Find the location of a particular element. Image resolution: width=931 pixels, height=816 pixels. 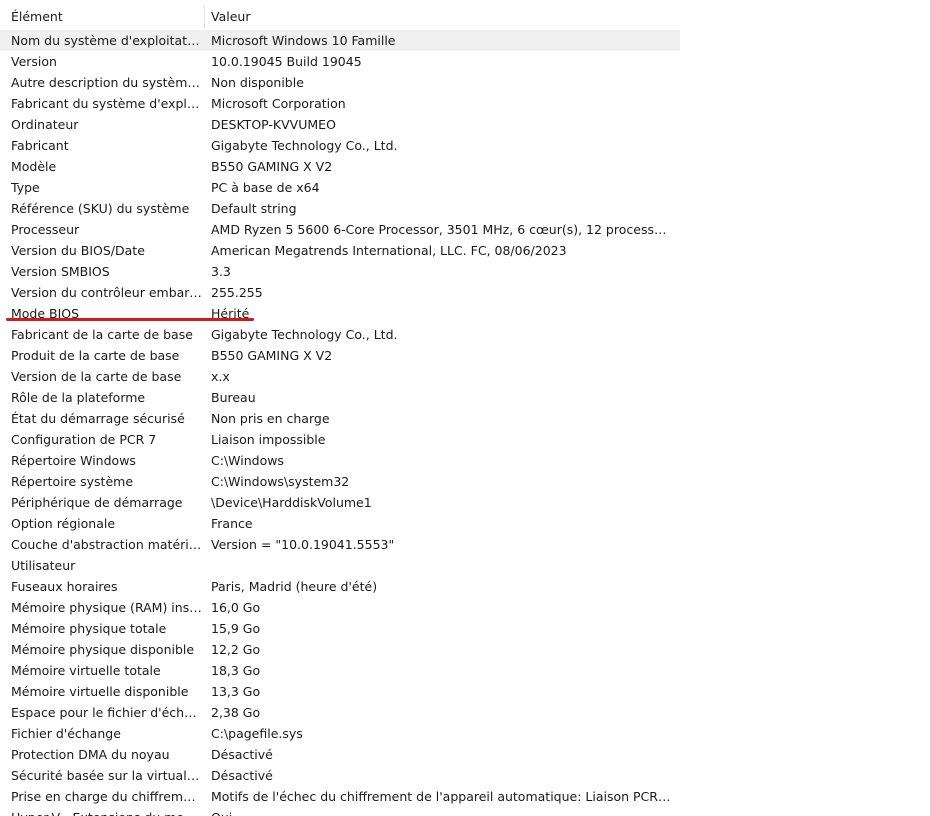

table-row: Mémoire physique (RAM) instal... 16,0 Go is located at coordinates (340, 607).